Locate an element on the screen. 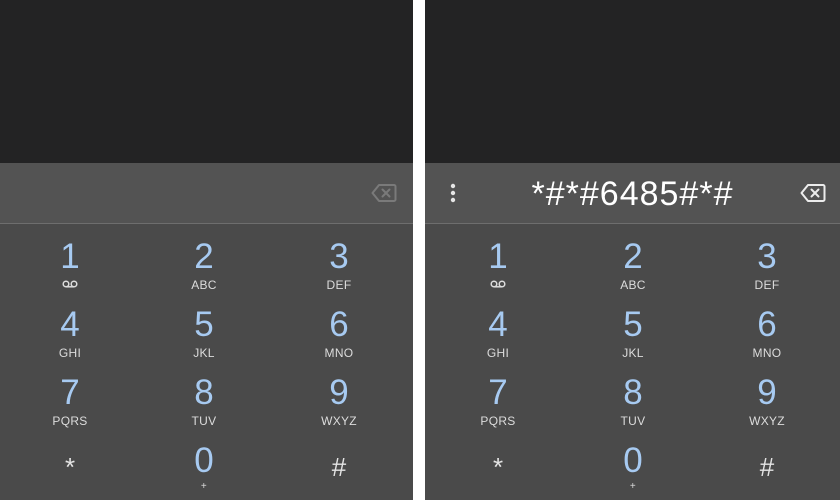  dialed-number is located at coordinates (206, 193).